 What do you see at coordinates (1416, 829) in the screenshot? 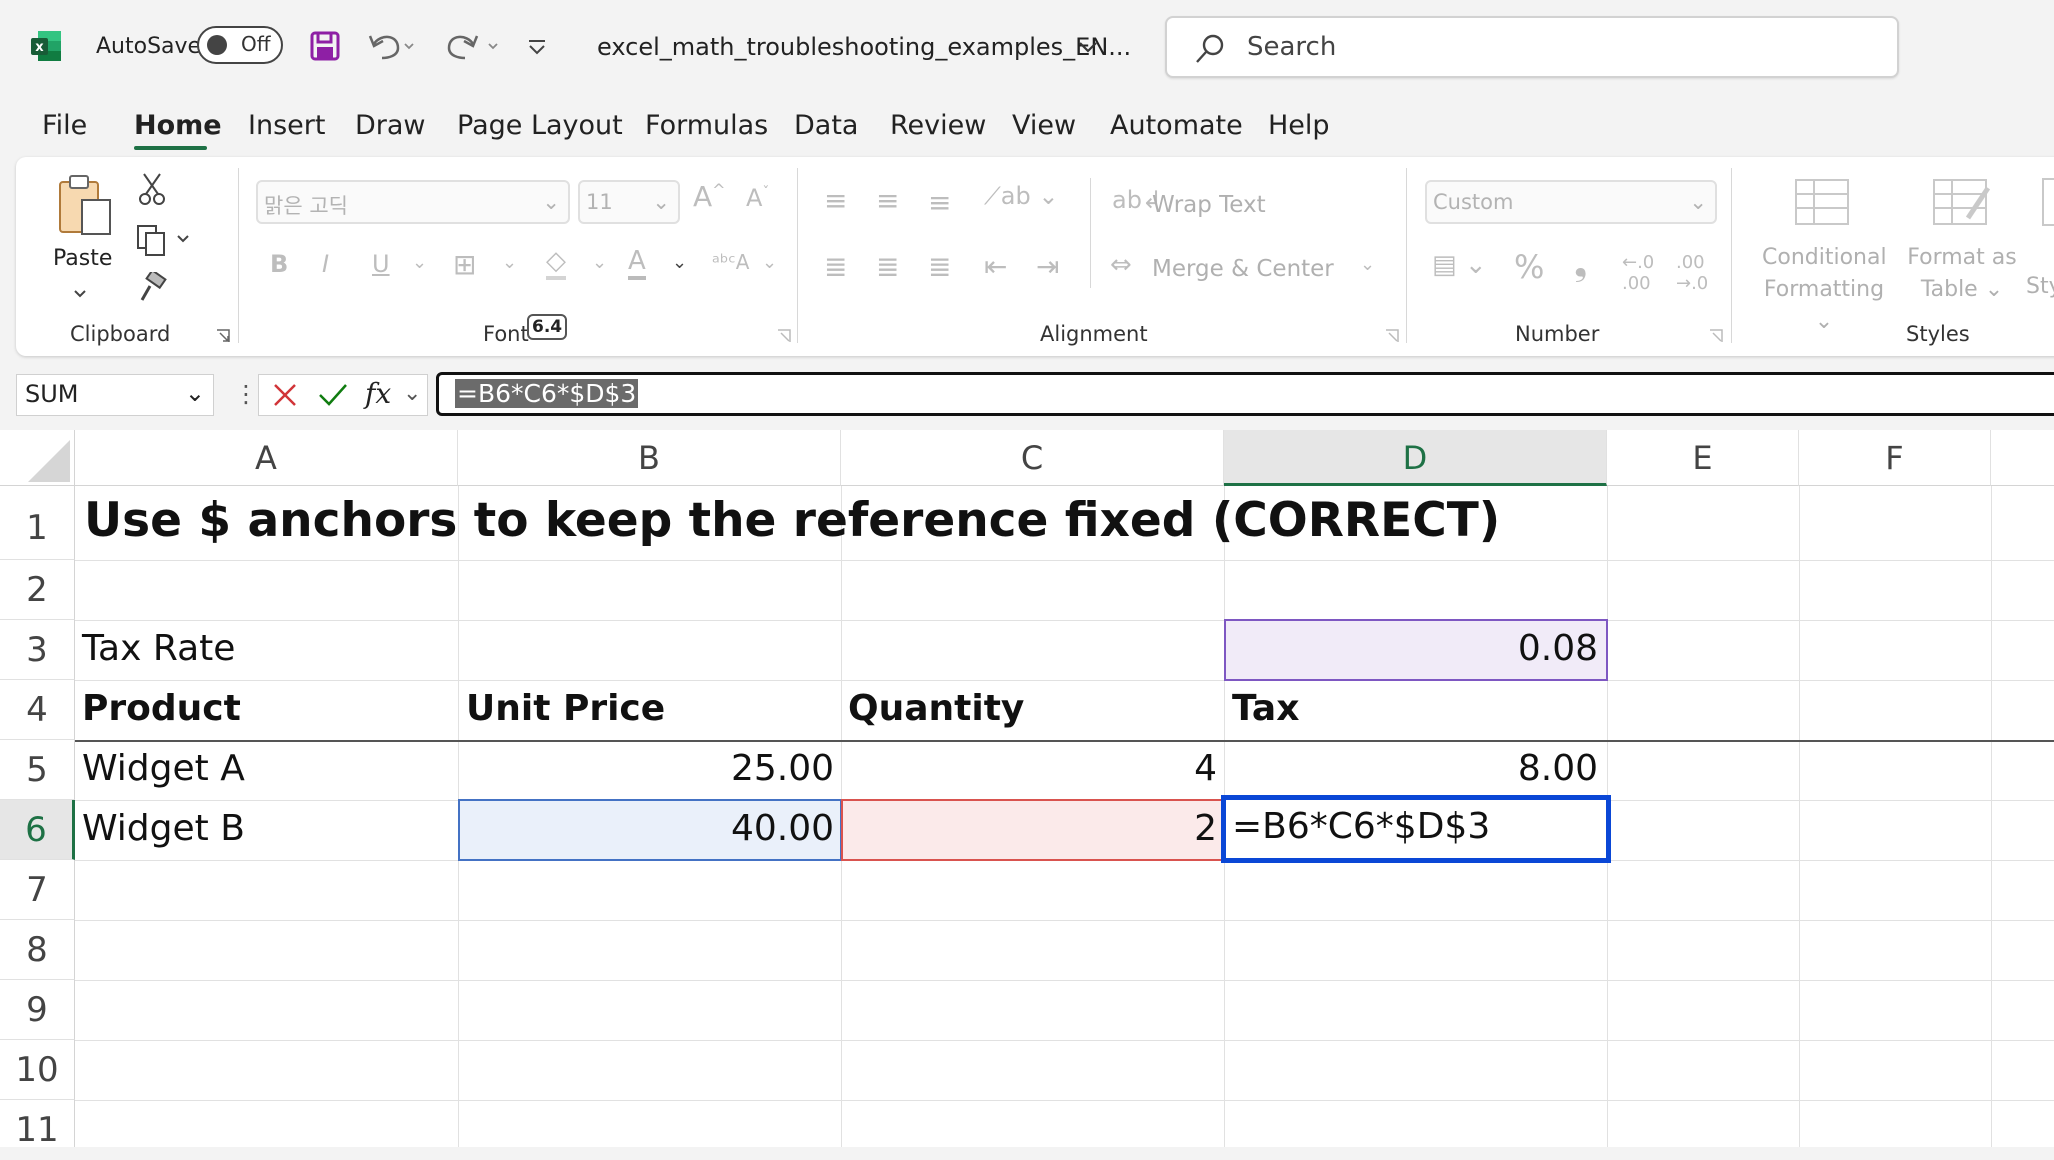
I see `active-cell-d6: =B6*C6*$D$3` at bounding box center [1416, 829].